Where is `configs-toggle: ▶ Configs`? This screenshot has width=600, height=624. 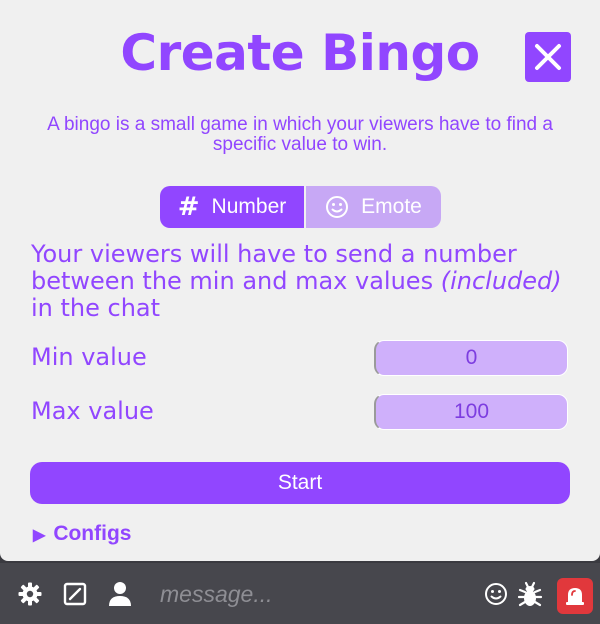
configs-toggle: ▶ Configs is located at coordinates (82, 534).